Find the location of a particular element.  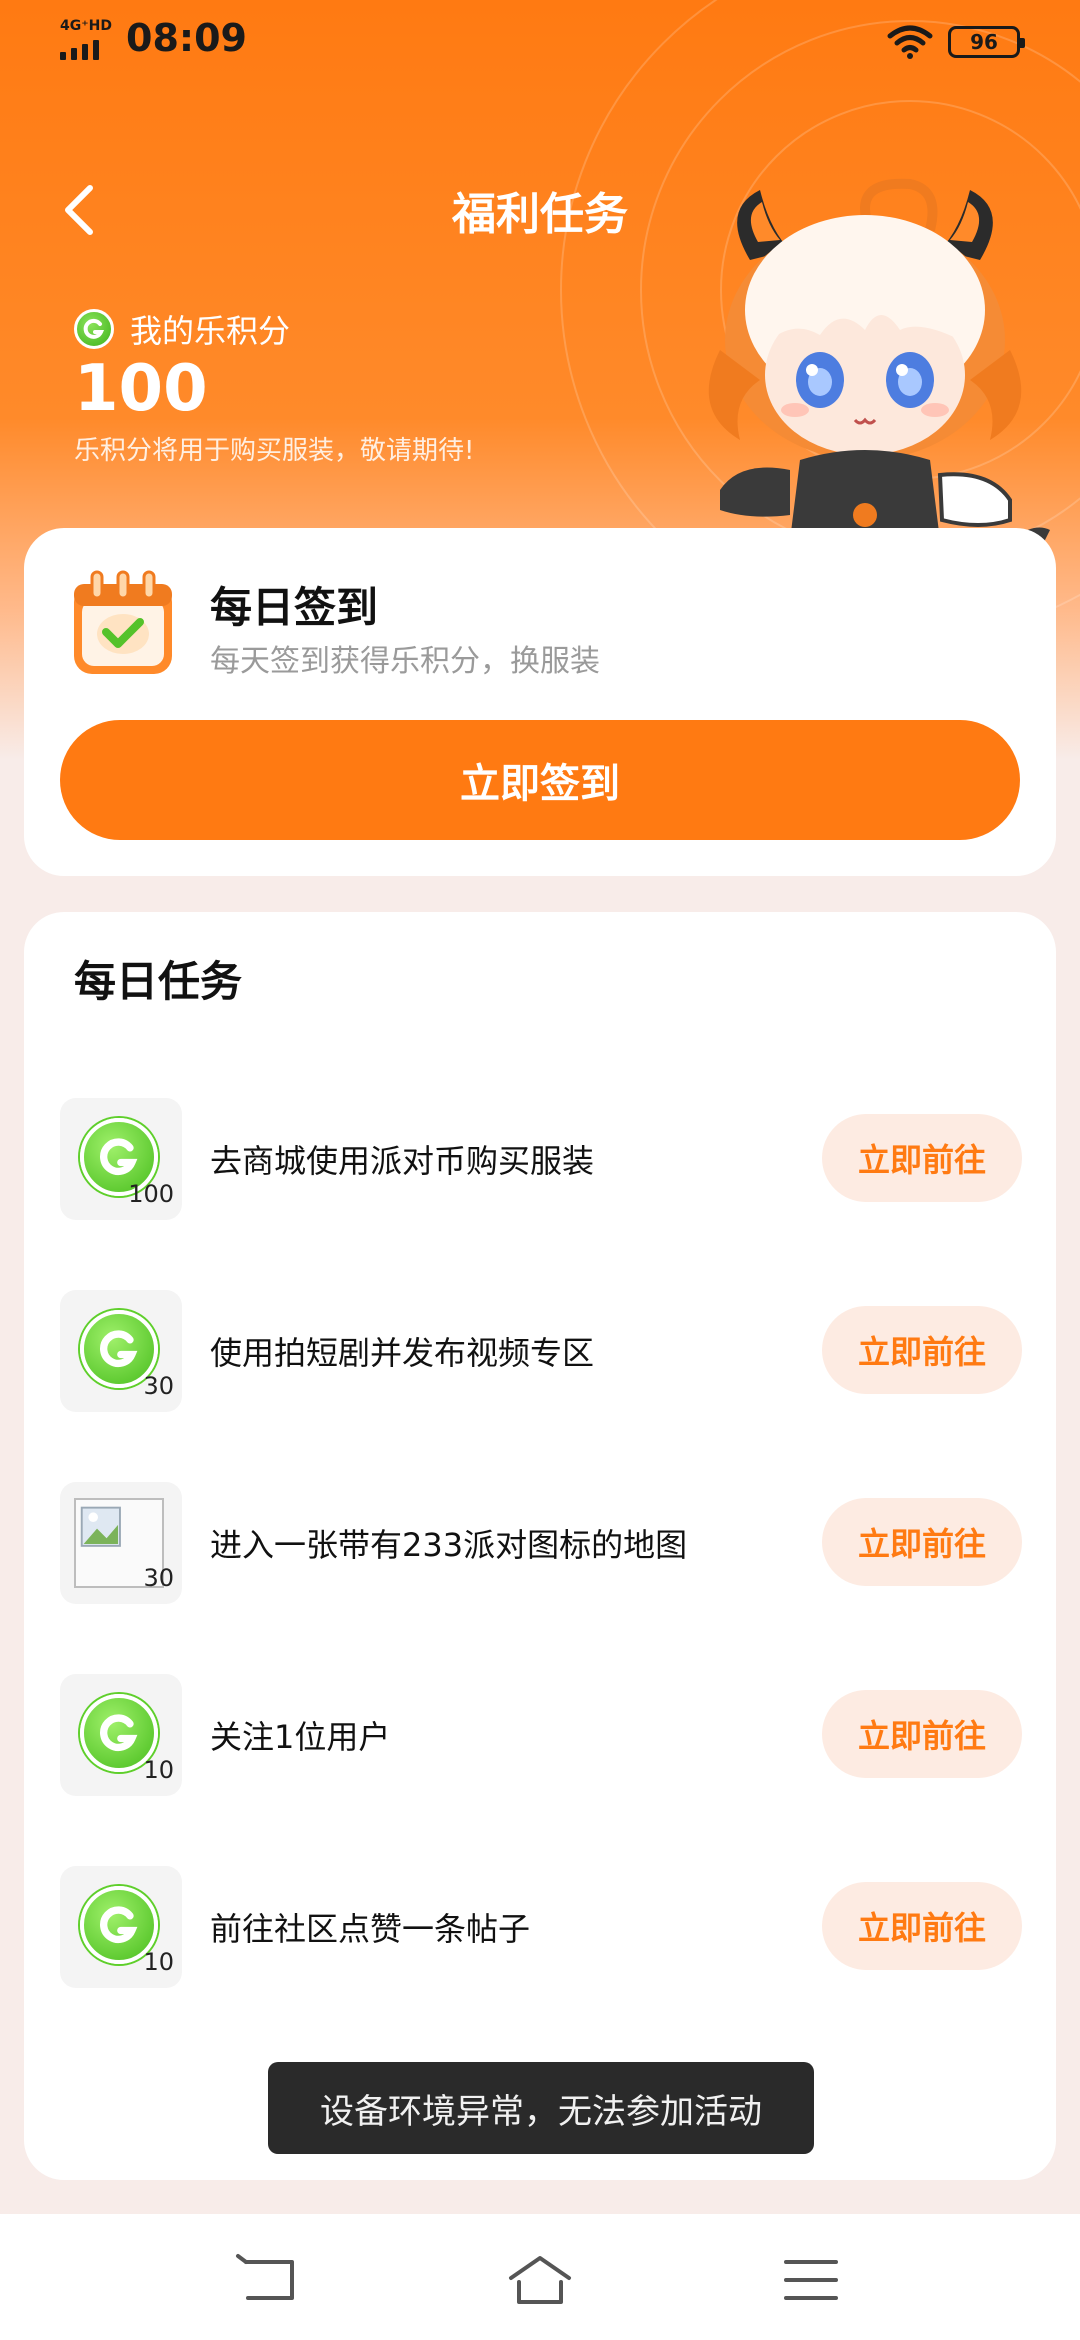

calendar-check-icon is located at coordinates (123, 622).